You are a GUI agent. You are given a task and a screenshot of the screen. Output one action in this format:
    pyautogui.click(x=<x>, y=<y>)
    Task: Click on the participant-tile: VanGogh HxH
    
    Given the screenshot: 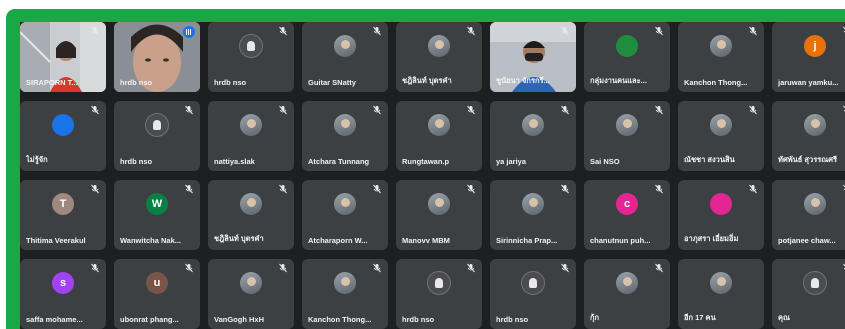 What is the action you would take?
    pyautogui.click(x=251, y=294)
    